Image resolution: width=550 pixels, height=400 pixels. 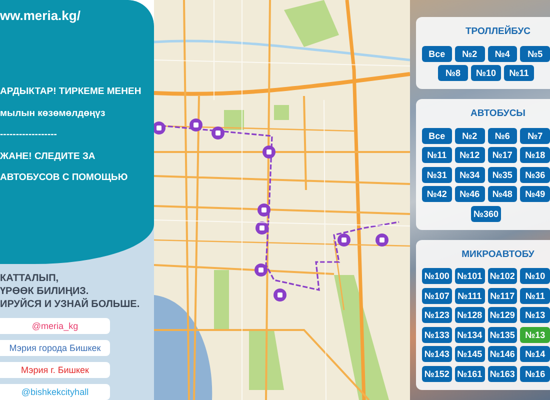 I want to click on route-button: №12, so click(x=469, y=155).